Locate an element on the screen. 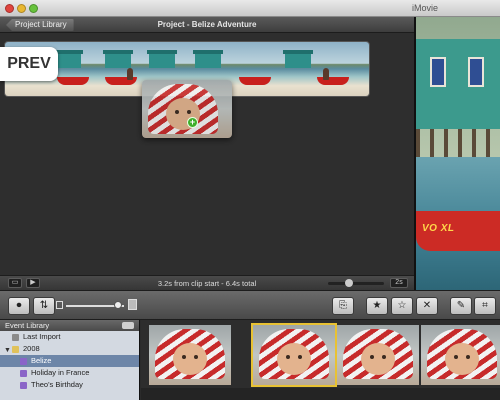 This screenshot has width=500, height=400. event-library-item-label: Last Import is located at coordinates (42, 336).